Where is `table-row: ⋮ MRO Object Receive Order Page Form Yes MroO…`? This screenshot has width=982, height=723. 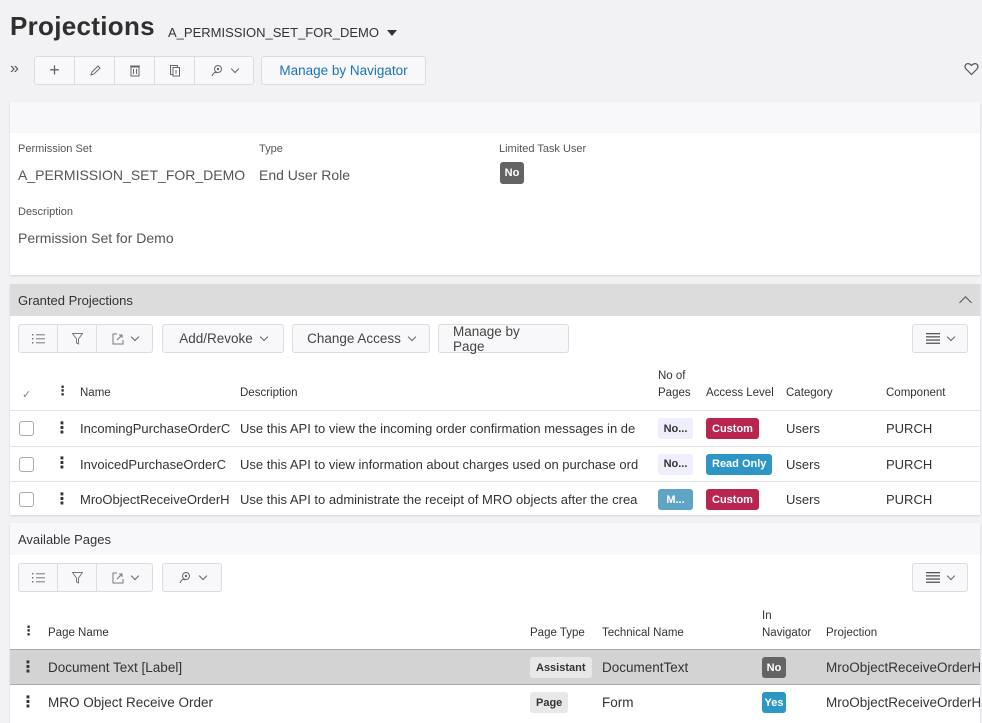 table-row: ⋮ MRO Object Receive Order Page Form Yes MroO… is located at coordinates (495, 701).